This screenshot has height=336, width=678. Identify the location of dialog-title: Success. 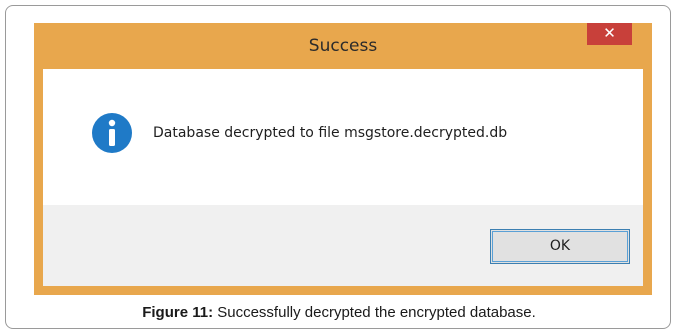
(343, 46).